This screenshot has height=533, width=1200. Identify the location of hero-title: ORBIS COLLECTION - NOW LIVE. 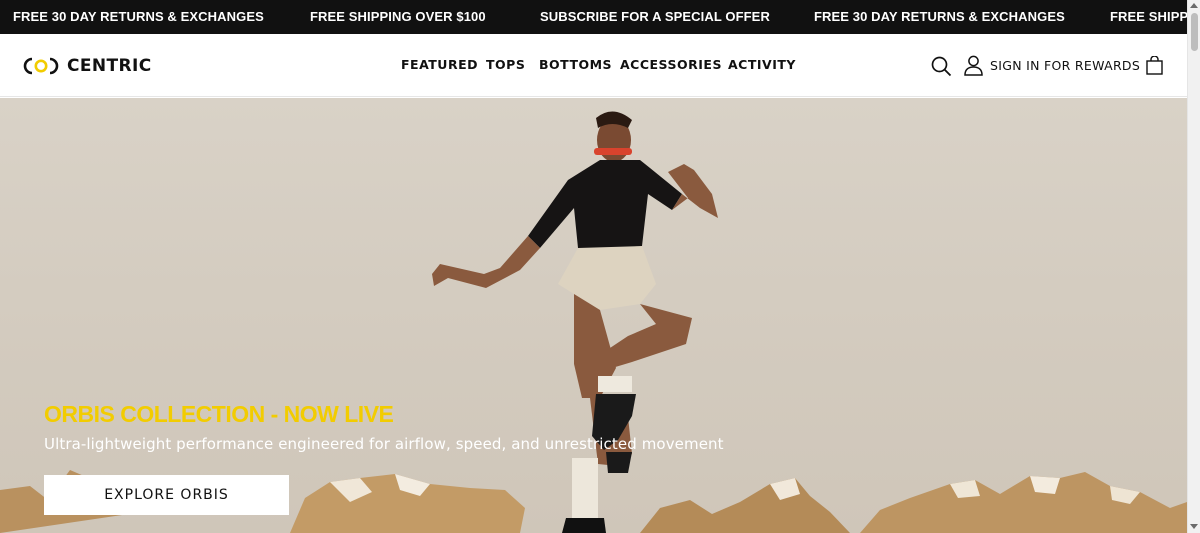
(219, 414).